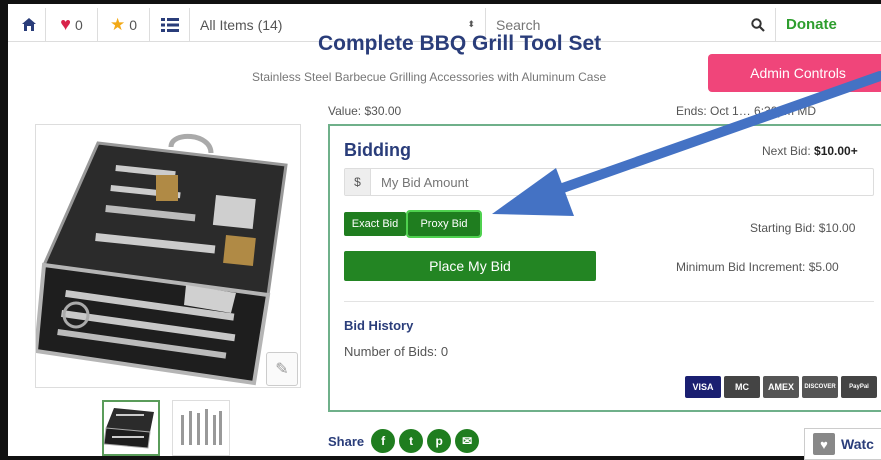 This screenshot has width=881, height=460. Describe the element at coordinates (241, 24) in the screenshot. I see `category-select-value: All Items (14)` at that location.